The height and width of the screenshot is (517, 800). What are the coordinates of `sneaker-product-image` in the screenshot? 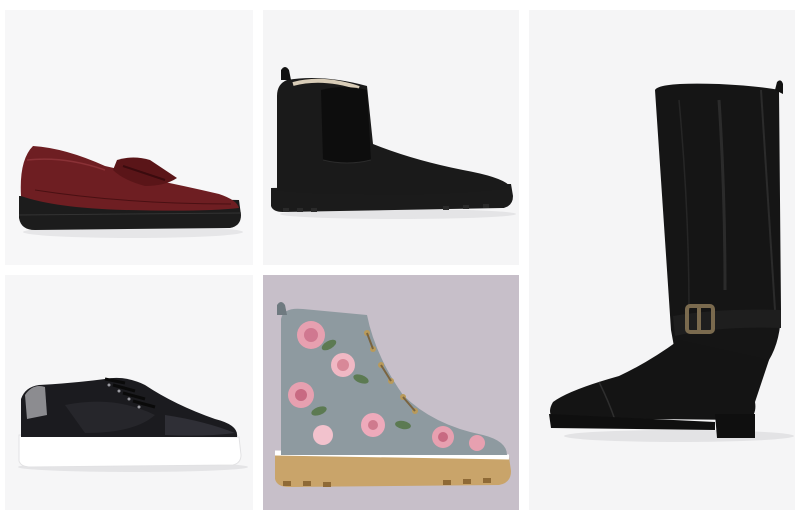 It's located at (129, 392).